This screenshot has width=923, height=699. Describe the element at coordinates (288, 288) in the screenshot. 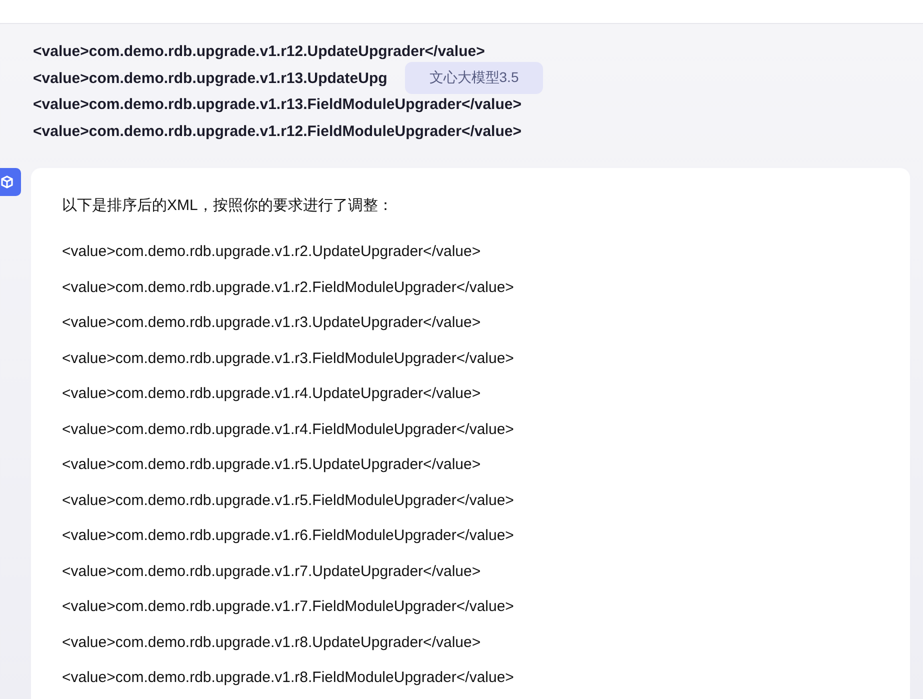

I see `reply-code-line: <value>com.demo.rdb.upgrade.v1.r2.FieldModuleUpgrader</value>` at that location.